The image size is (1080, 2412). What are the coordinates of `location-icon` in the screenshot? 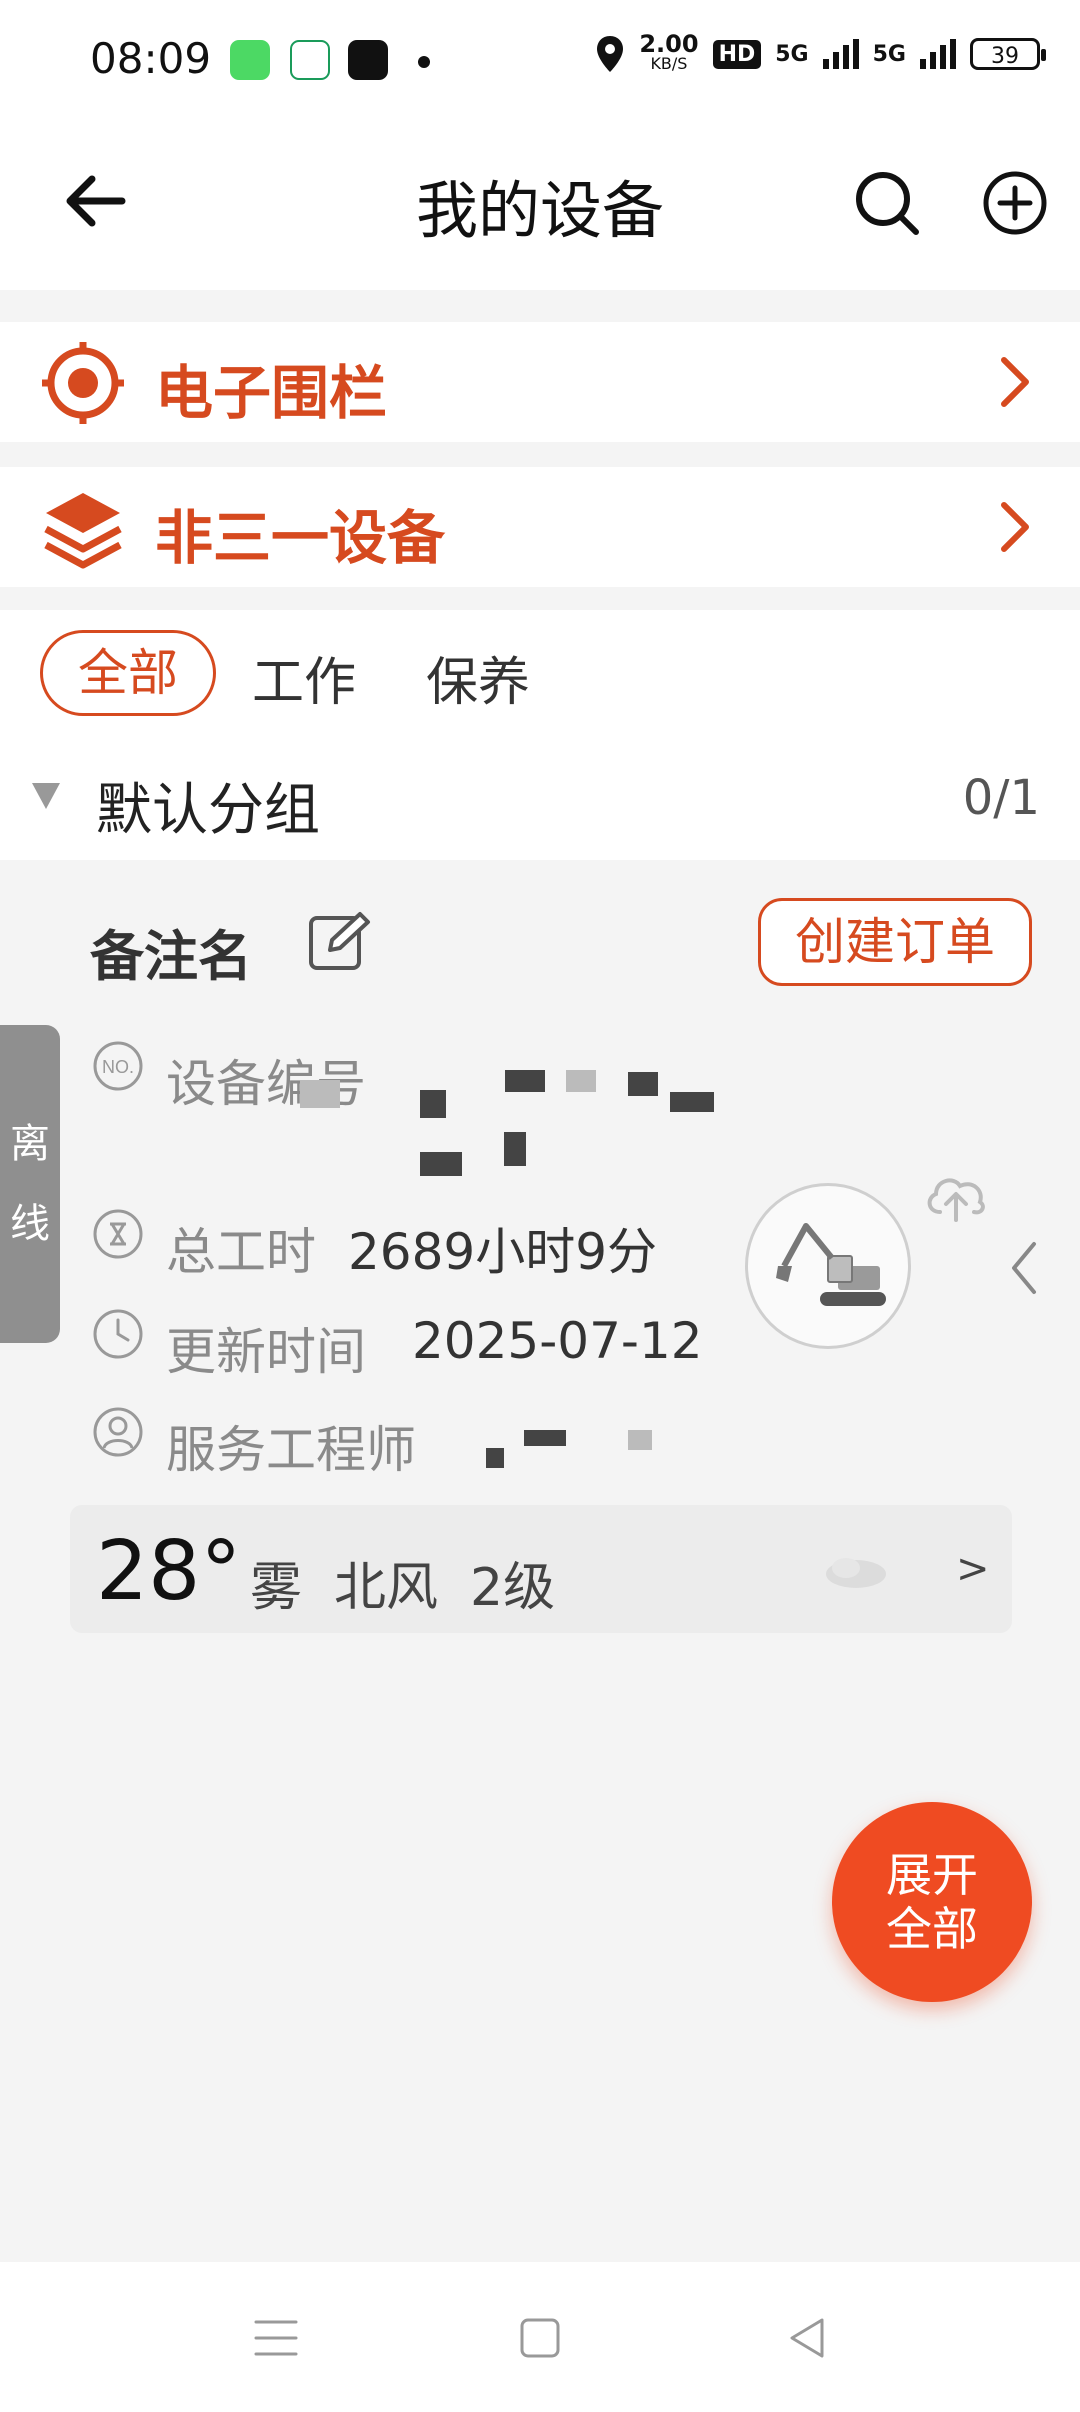 It's located at (610, 54).